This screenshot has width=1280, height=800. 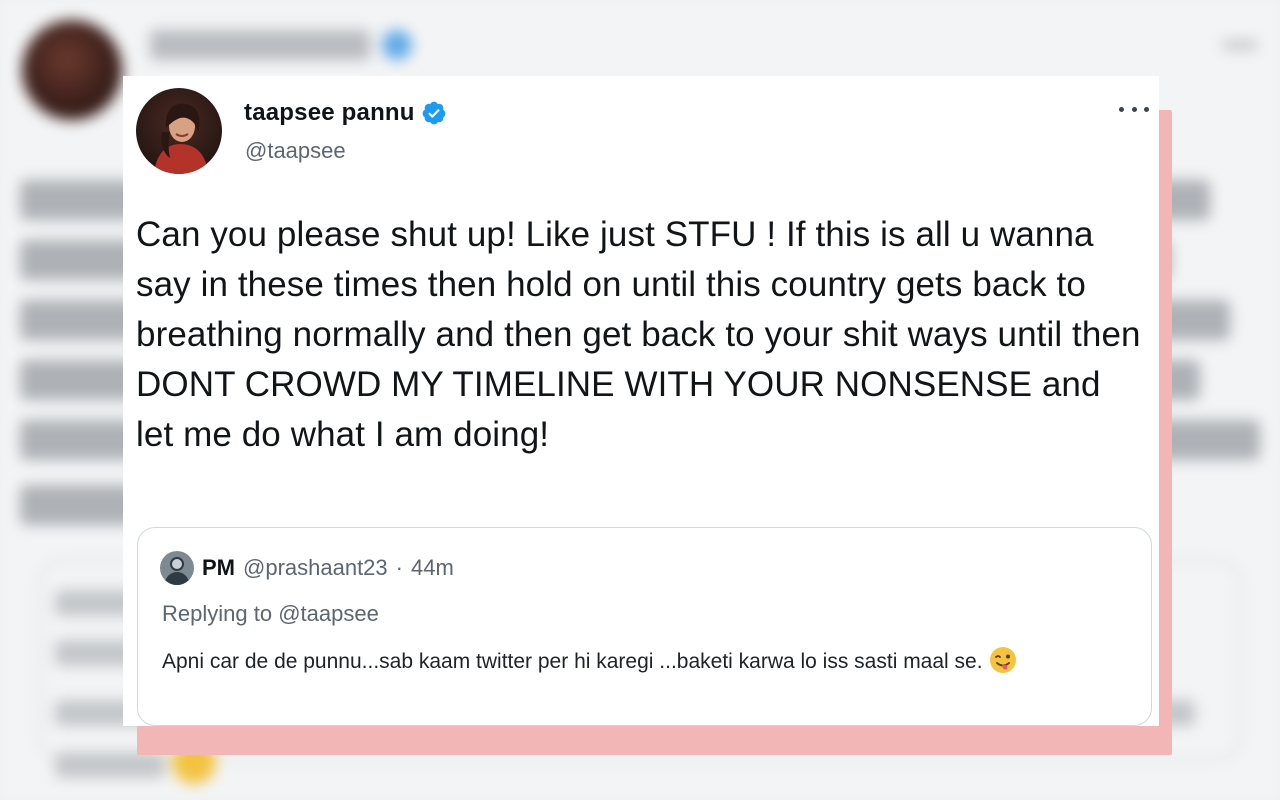 I want to click on blurred-name, so click(x=260, y=45).